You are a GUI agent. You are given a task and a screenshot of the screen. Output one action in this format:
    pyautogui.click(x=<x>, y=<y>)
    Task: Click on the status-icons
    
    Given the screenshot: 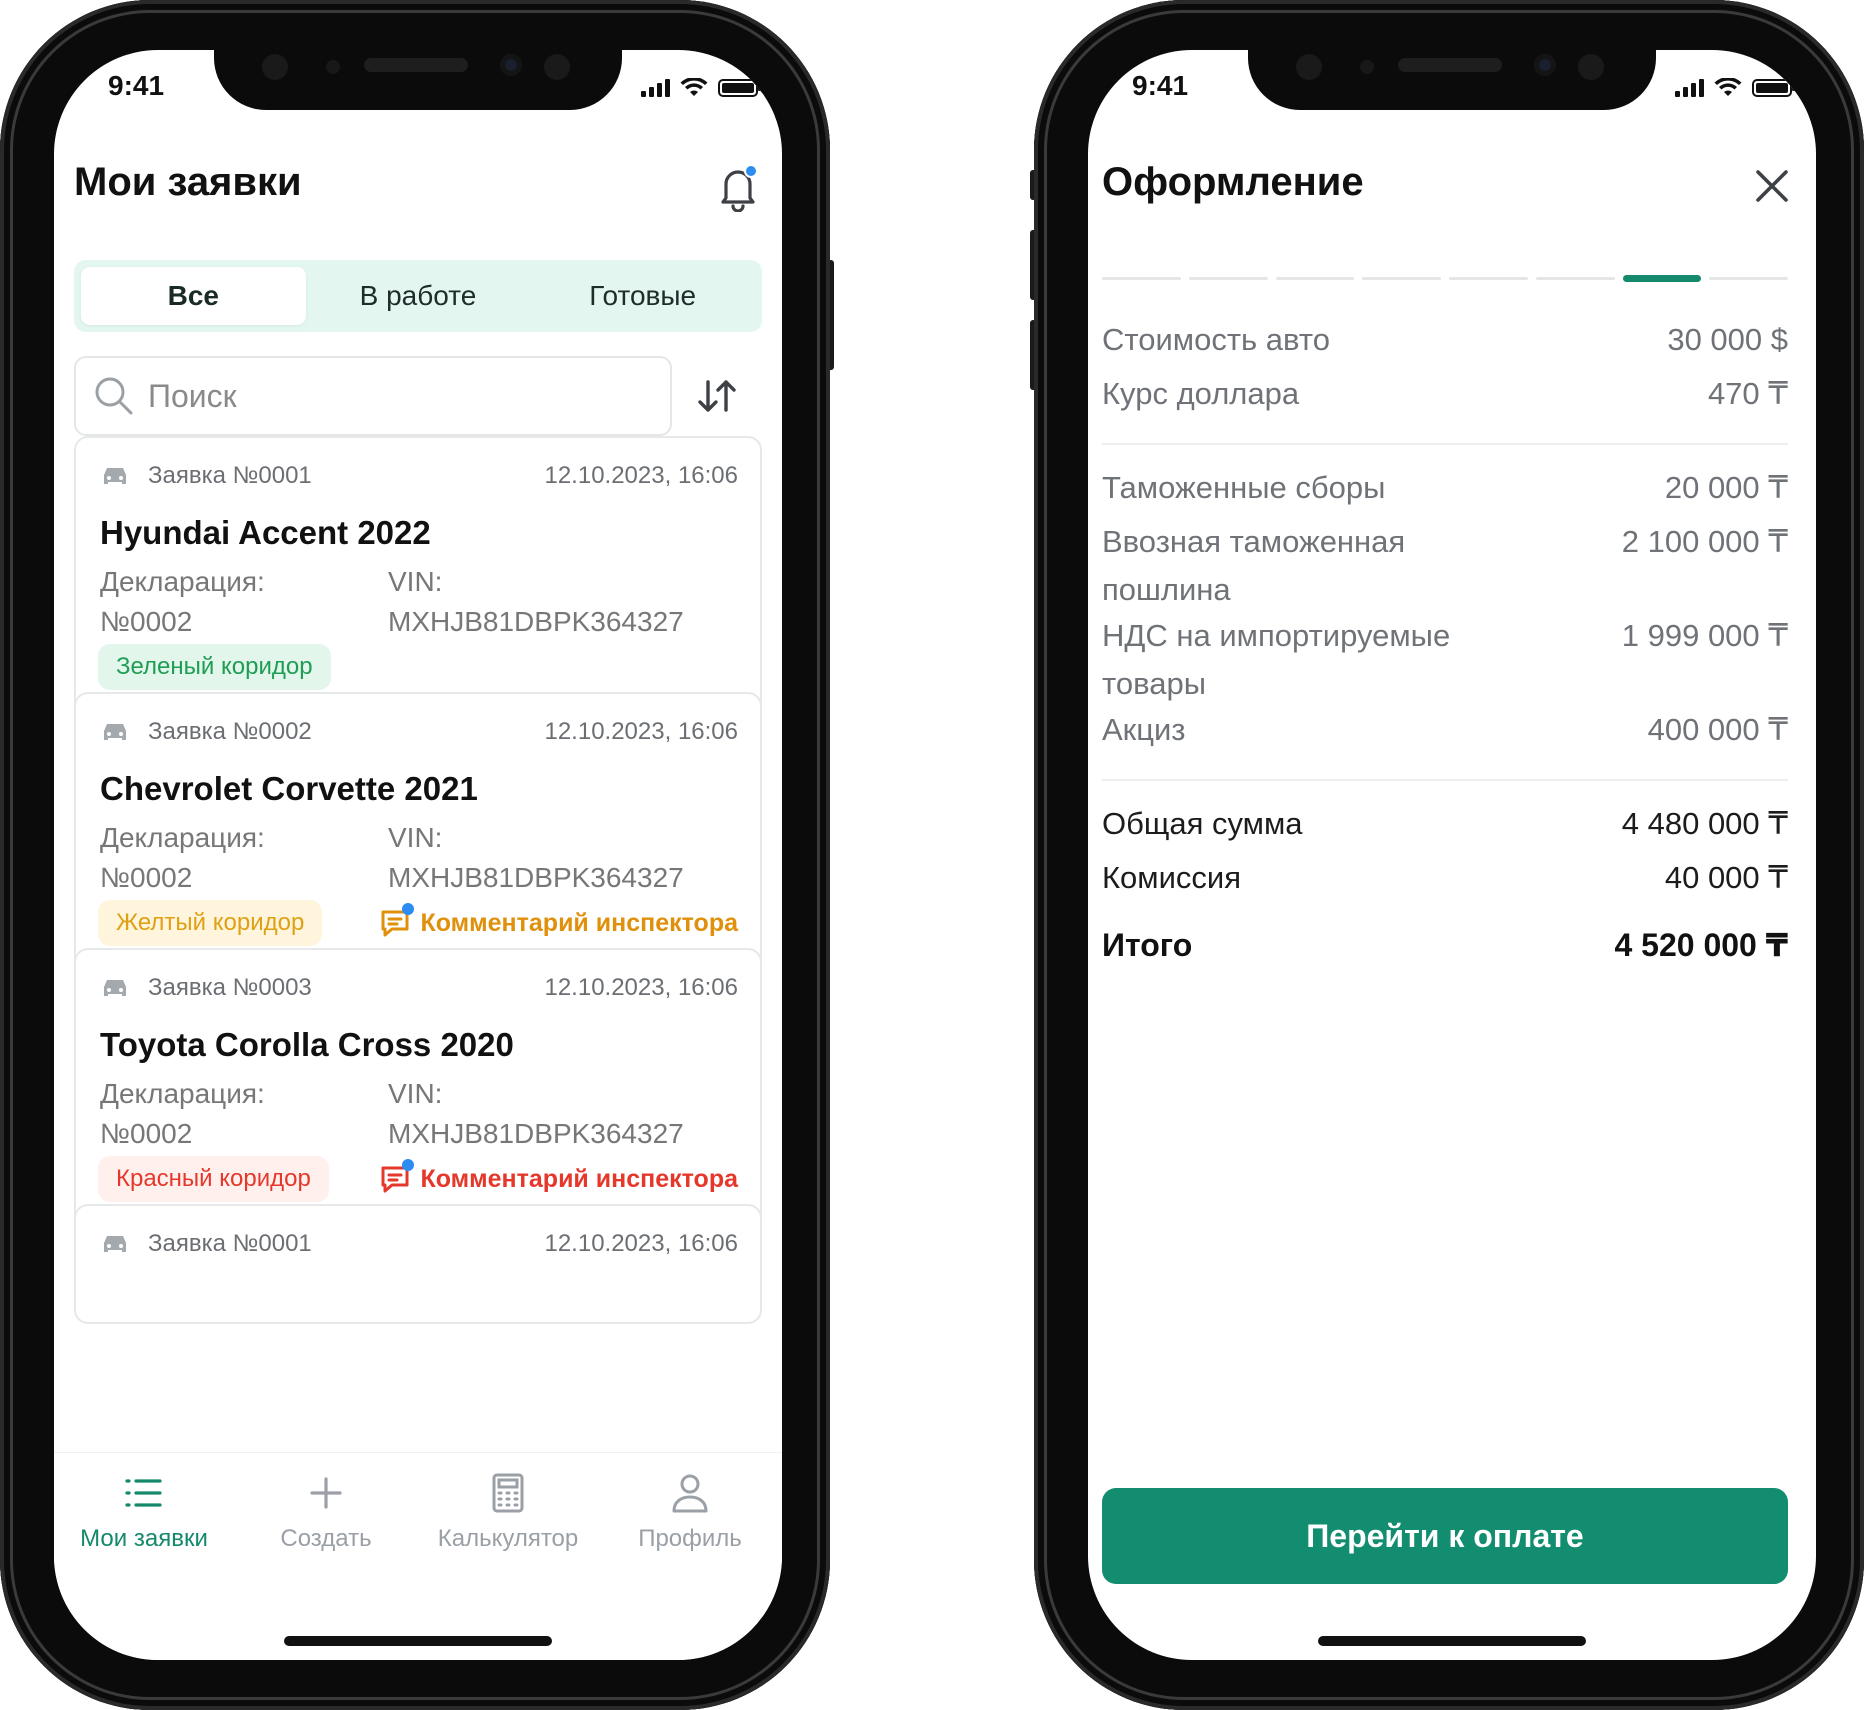 What is the action you would take?
    pyautogui.click(x=701, y=88)
    